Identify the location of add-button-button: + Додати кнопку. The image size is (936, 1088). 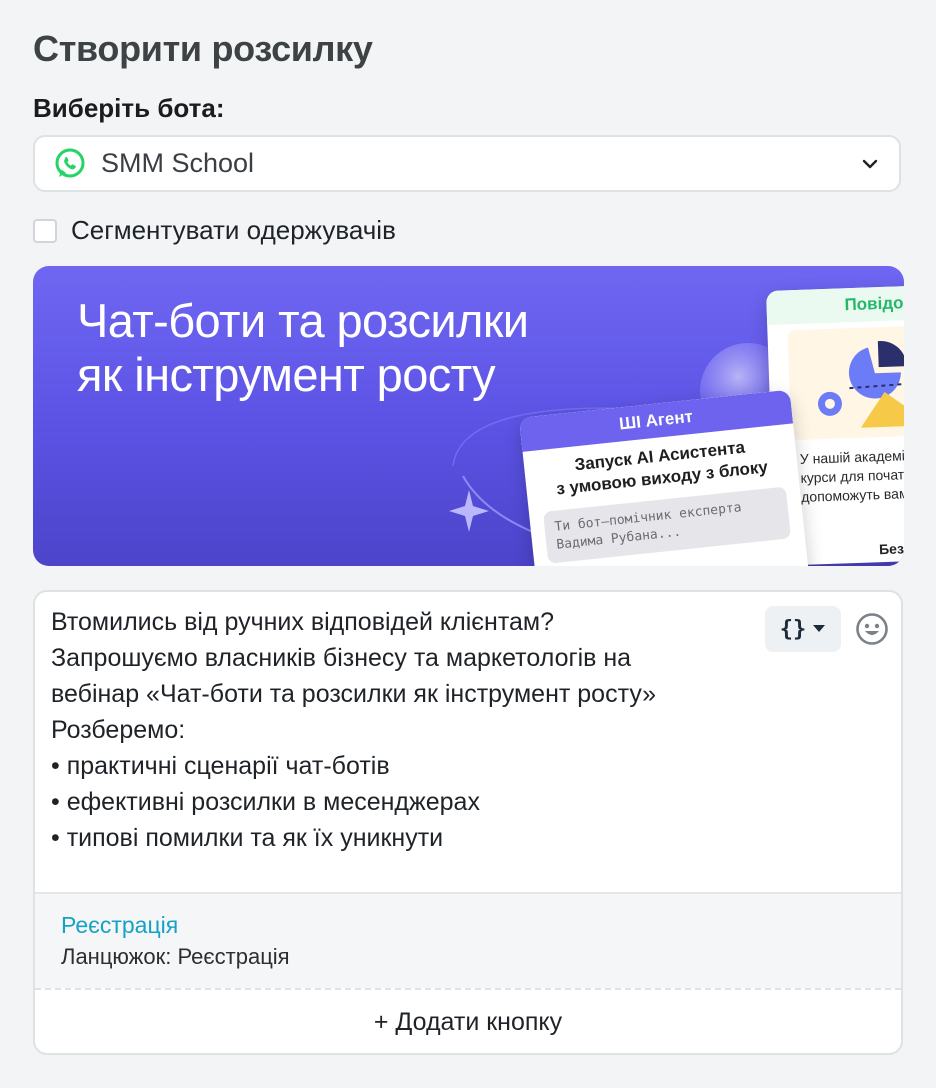
(468, 1020).